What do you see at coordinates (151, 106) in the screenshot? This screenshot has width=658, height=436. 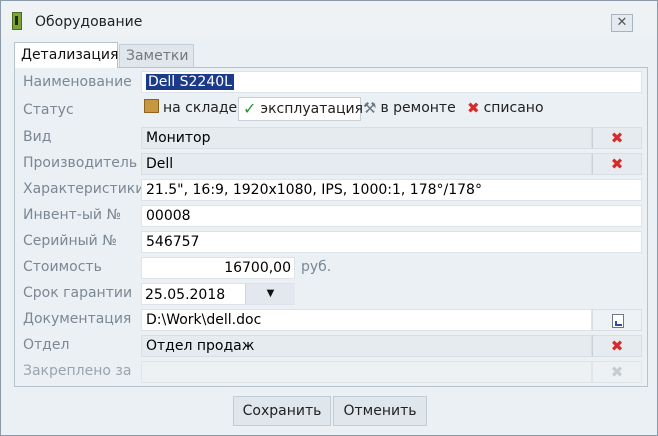 I see `box-icon` at bounding box center [151, 106].